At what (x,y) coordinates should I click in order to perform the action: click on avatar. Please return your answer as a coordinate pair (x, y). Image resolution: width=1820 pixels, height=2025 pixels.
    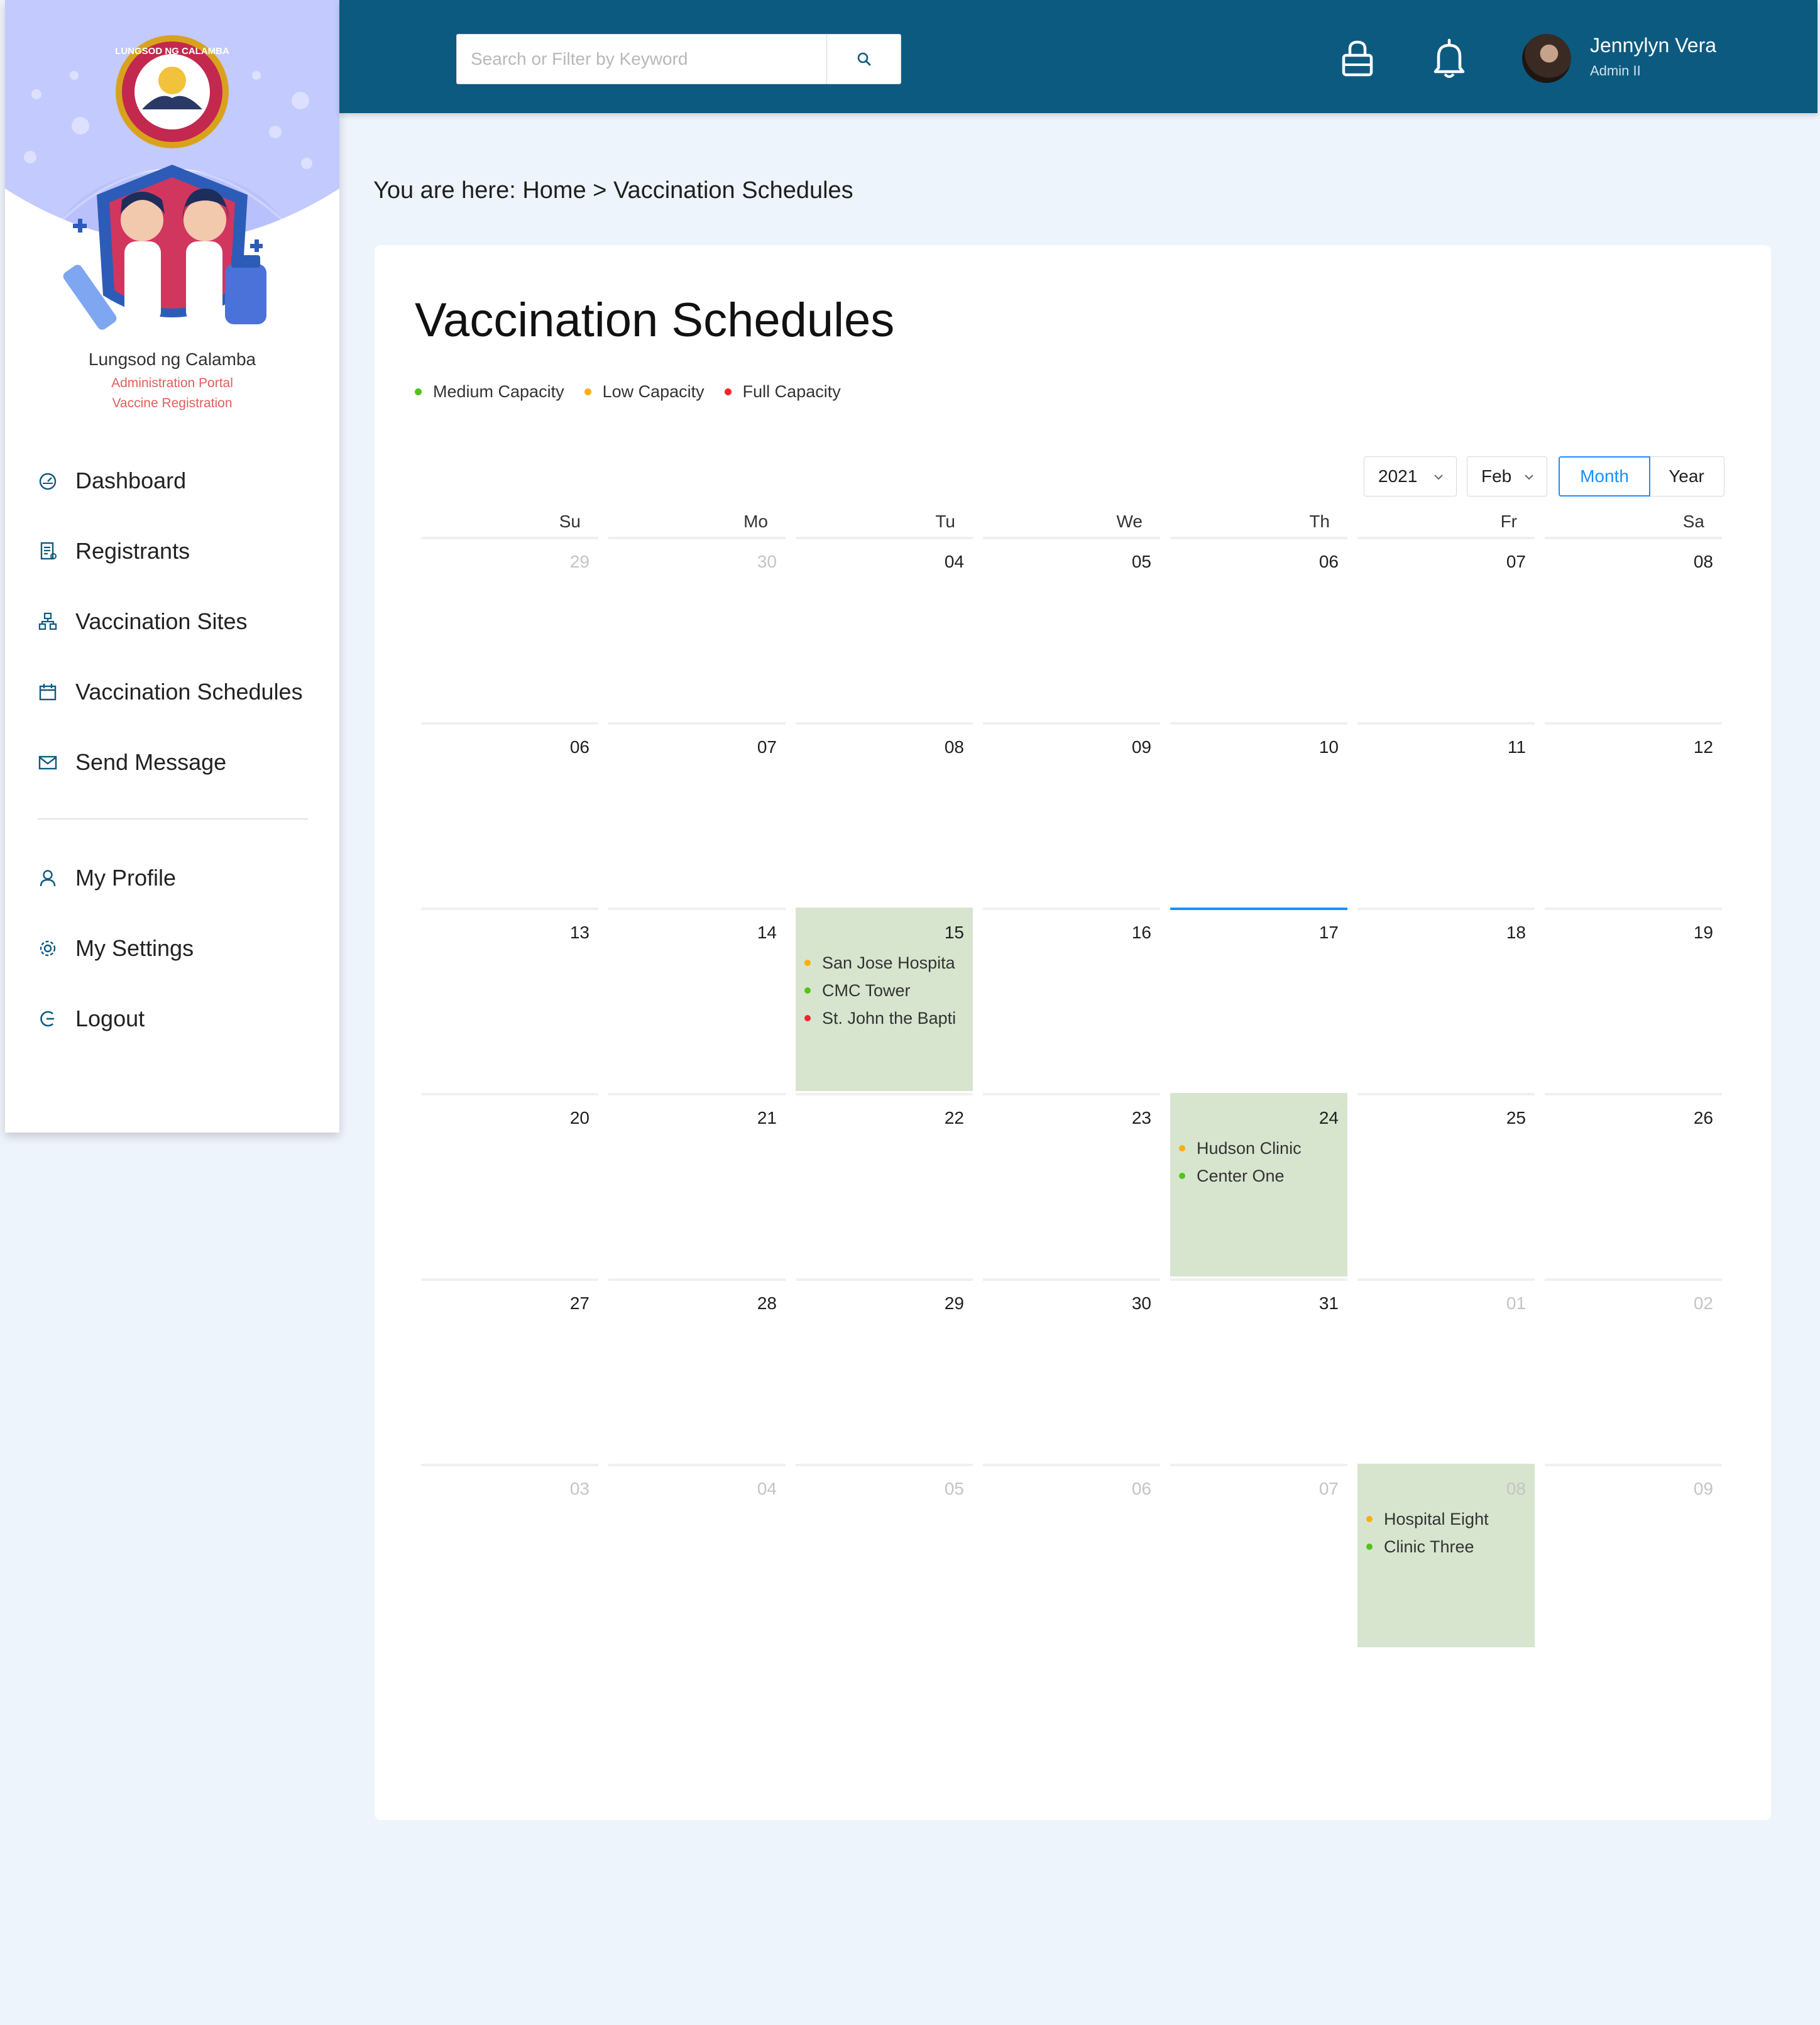
    Looking at the image, I should click on (1546, 58).